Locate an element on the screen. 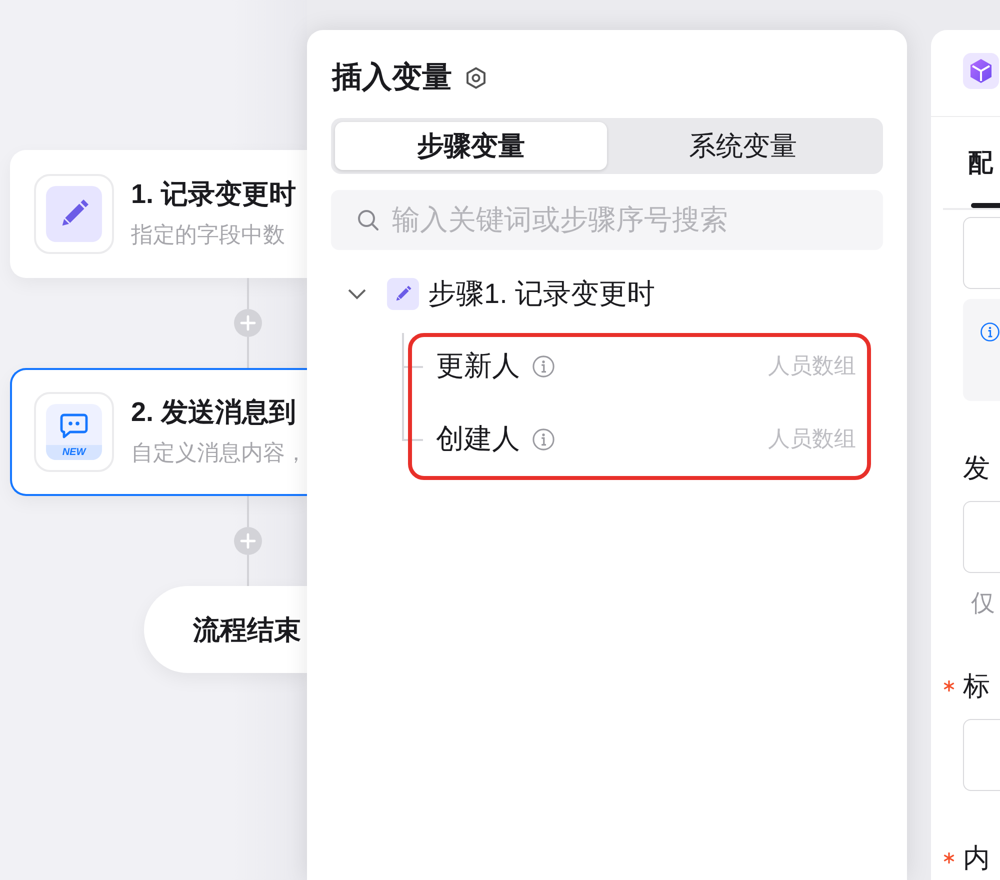 This screenshot has width=1000, height=880. node-title: 1. 记录变更时 is located at coordinates (213, 194).